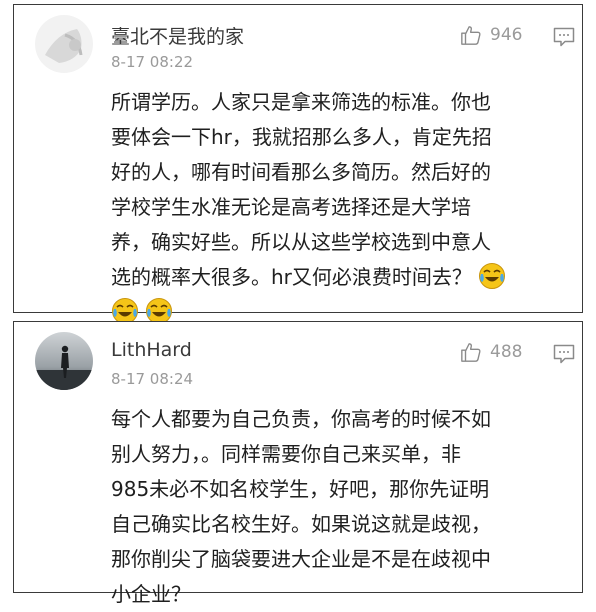  Describe the element at coordinates (506, 35) in the screenshot. I see `like-count: 946` at that location.